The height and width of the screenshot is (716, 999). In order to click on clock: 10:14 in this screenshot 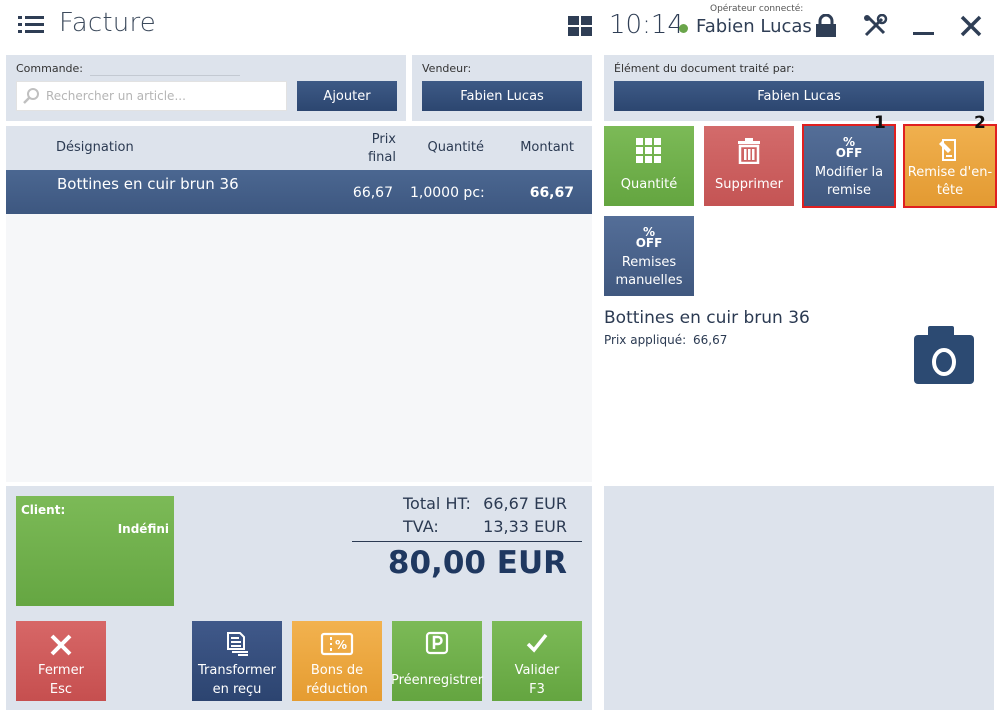, I will do `click(646, 25)`.